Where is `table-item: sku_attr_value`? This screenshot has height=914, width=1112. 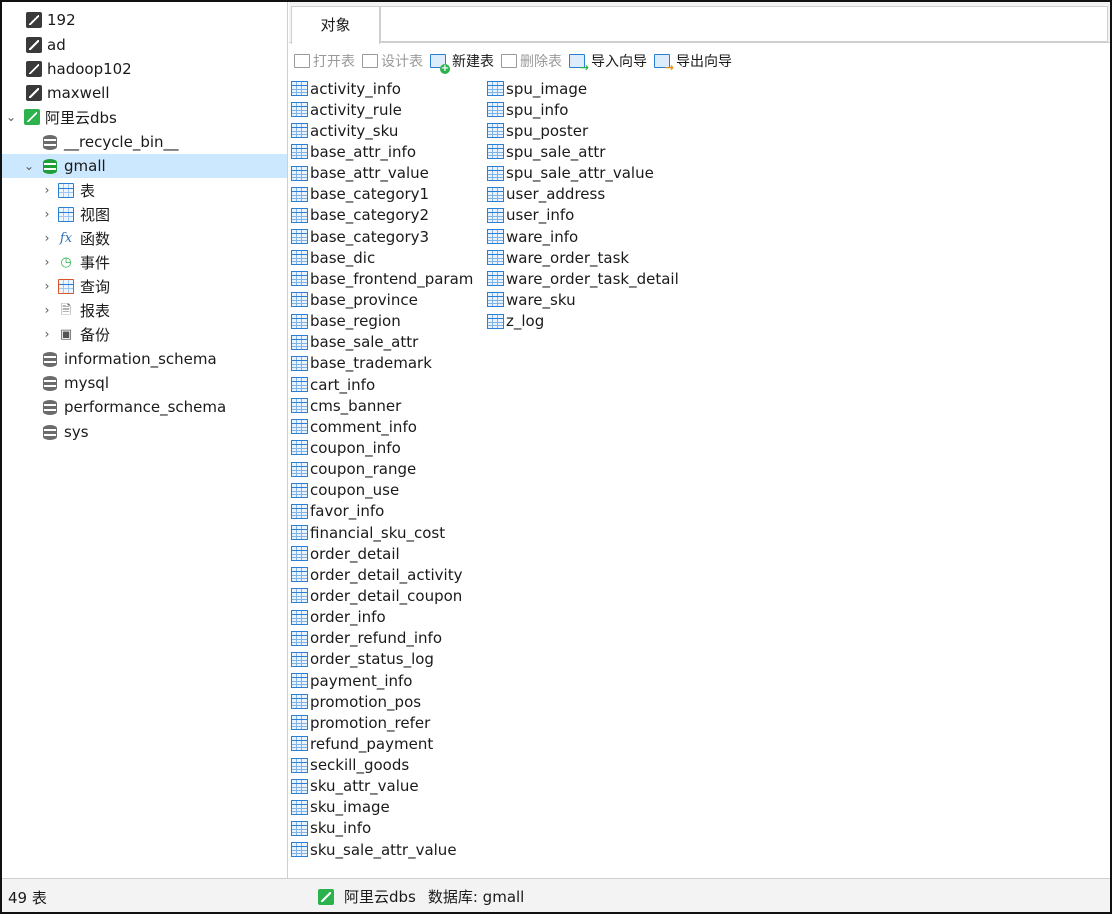 table-item: sku_attr_value is located at coordinates (382, 786).